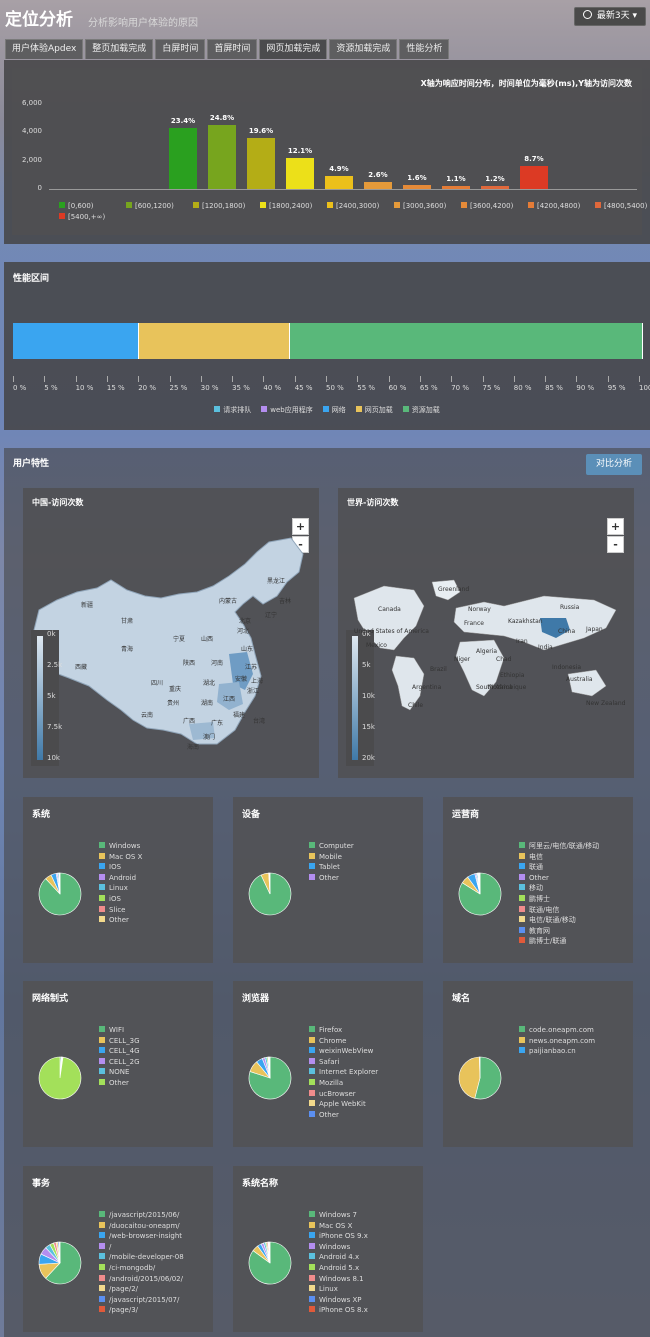  Describe the element at coordinates (343, 1083) in the screenshot. I see `legend-item: Mozilla` at that location.